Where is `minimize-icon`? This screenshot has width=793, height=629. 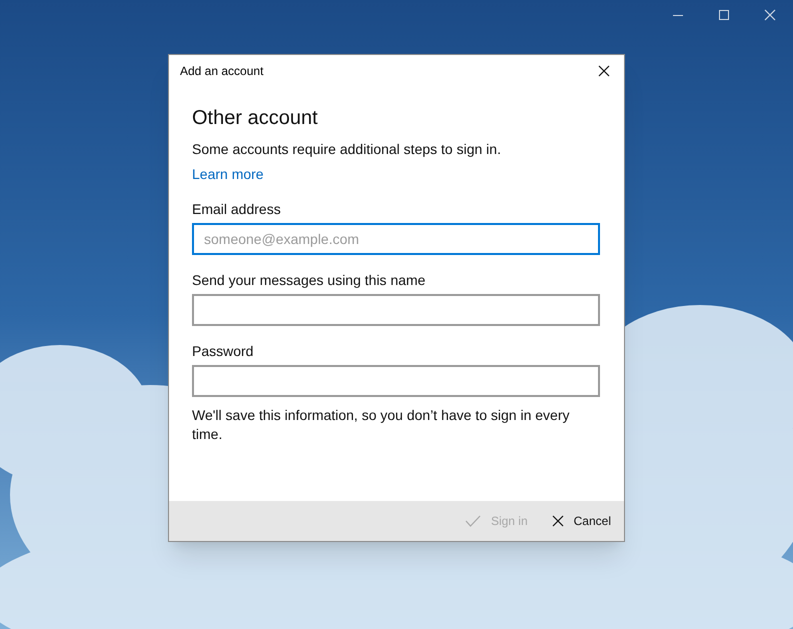 minimize-icon is located at coordinates (678, 15).